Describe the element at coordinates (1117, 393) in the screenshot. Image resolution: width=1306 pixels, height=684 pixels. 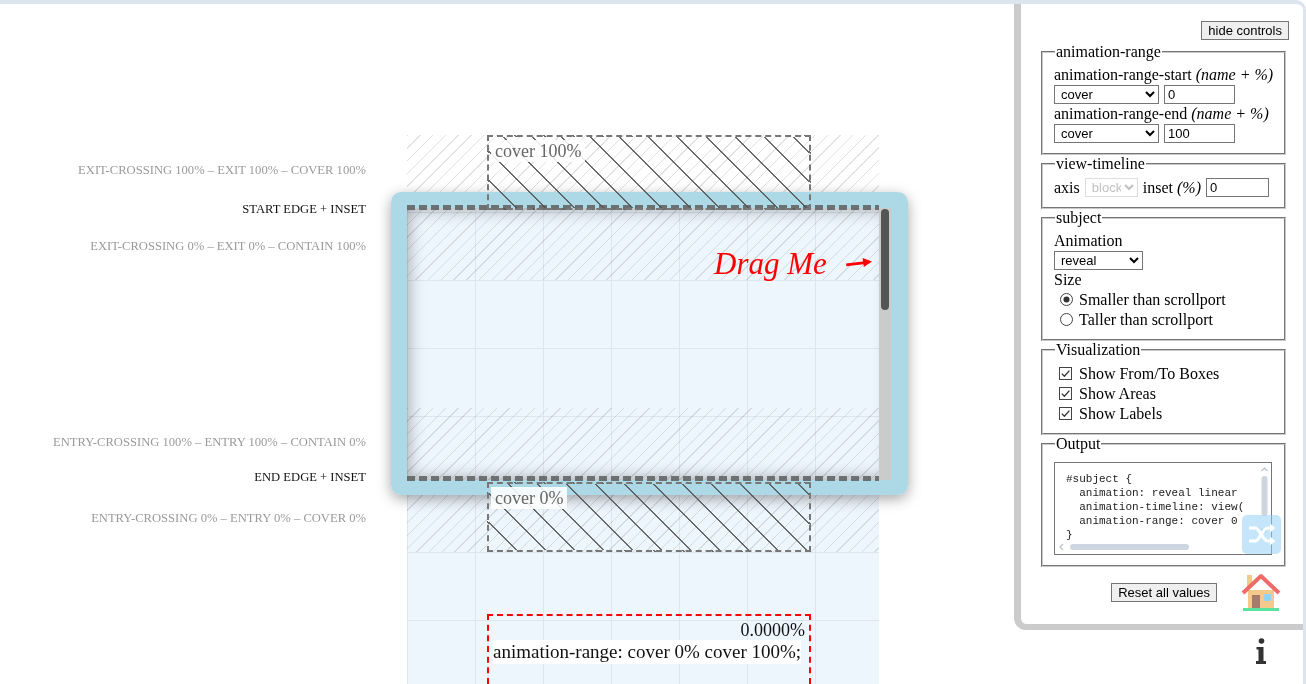
I see `option-label: Show Areas` at that location.